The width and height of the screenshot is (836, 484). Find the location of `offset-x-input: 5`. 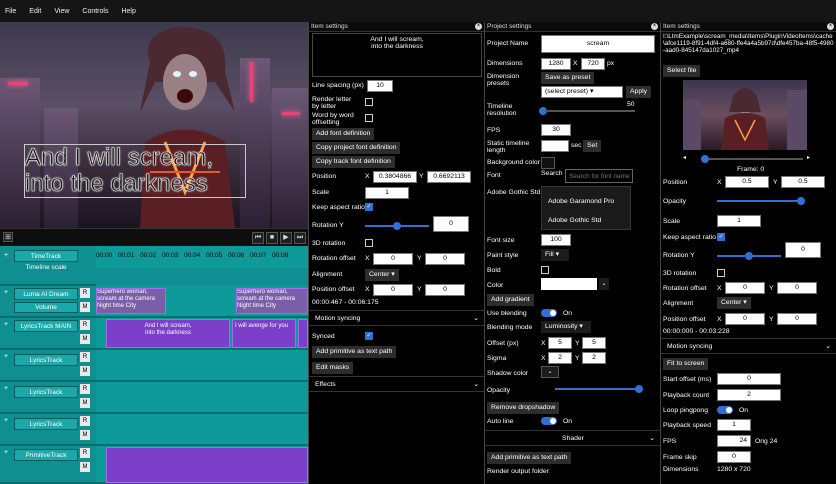

offset-x-input: 5 is located at coordinates (560, 343).